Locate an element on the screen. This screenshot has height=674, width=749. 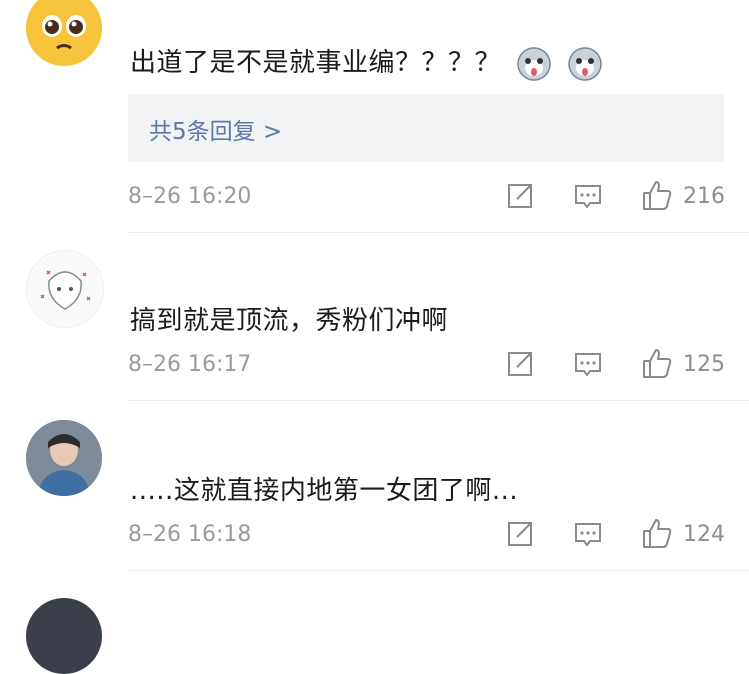
timestamp: 8–26 16:17 is located at coordinates (190, 364).